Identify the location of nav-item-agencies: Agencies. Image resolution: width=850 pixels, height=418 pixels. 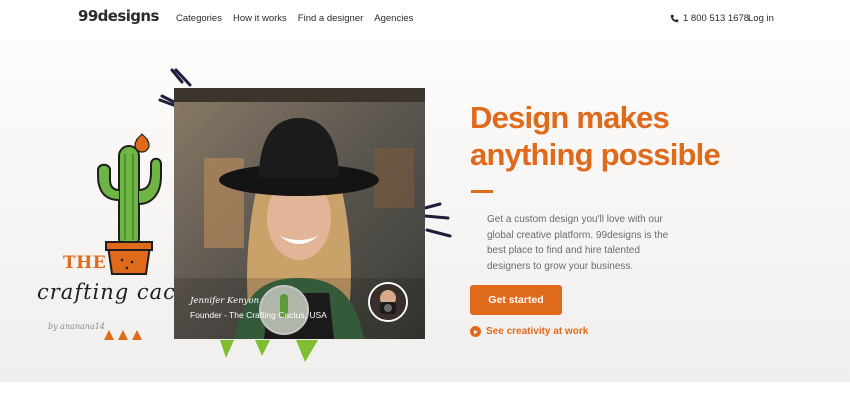
(393, 18).